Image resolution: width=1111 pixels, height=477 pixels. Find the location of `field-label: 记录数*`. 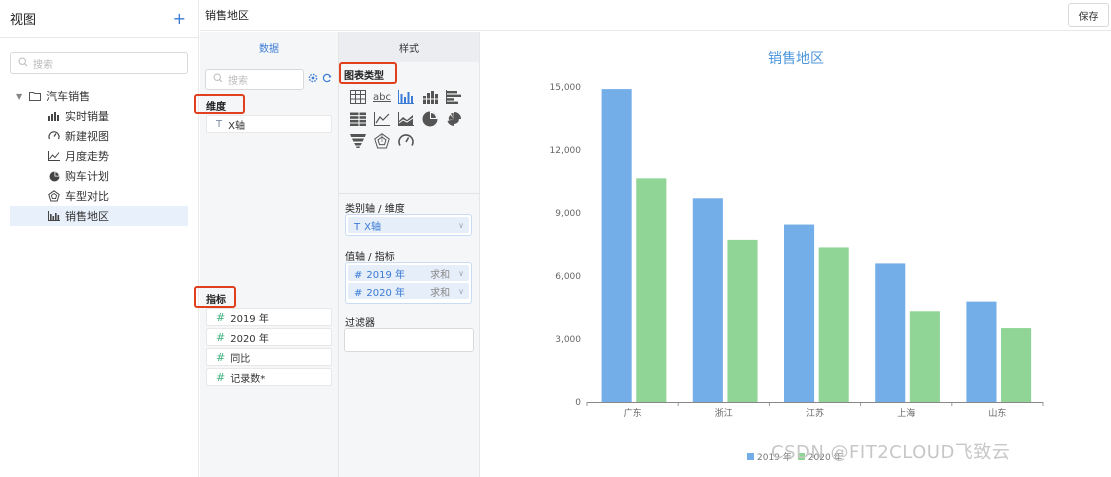

field-label: 记录数* is located at coordinates (248, 379).